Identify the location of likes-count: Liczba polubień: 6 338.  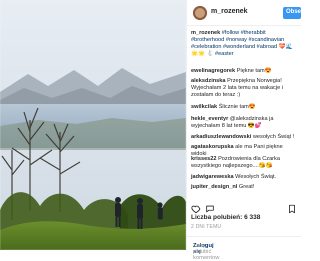
(225, 217).